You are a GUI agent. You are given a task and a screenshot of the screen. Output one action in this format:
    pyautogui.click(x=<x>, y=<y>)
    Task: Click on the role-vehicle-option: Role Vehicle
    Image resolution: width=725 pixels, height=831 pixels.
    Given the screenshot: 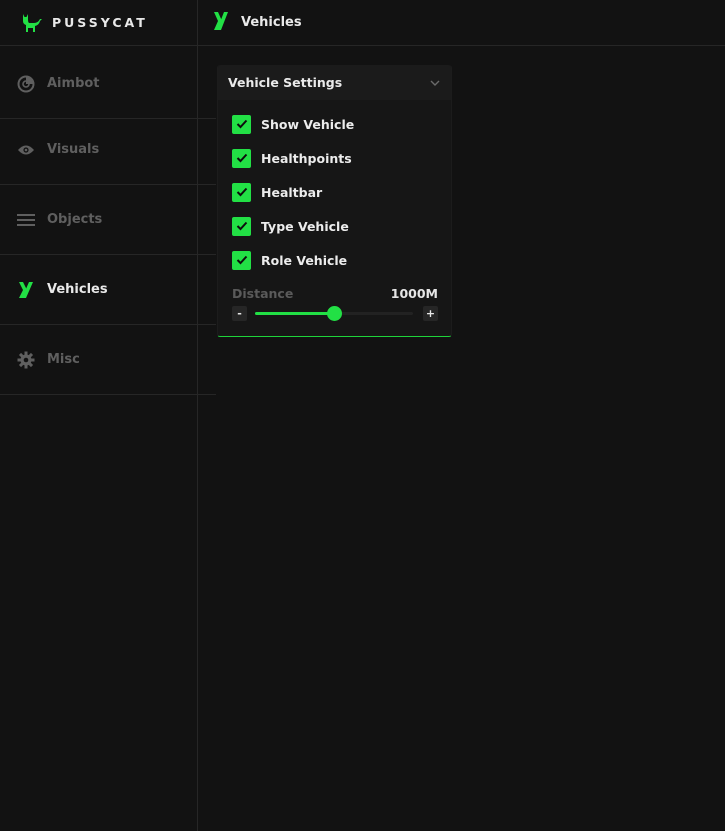 What is the action you would take?
    pyautogui.click(x=289, y=260)
    